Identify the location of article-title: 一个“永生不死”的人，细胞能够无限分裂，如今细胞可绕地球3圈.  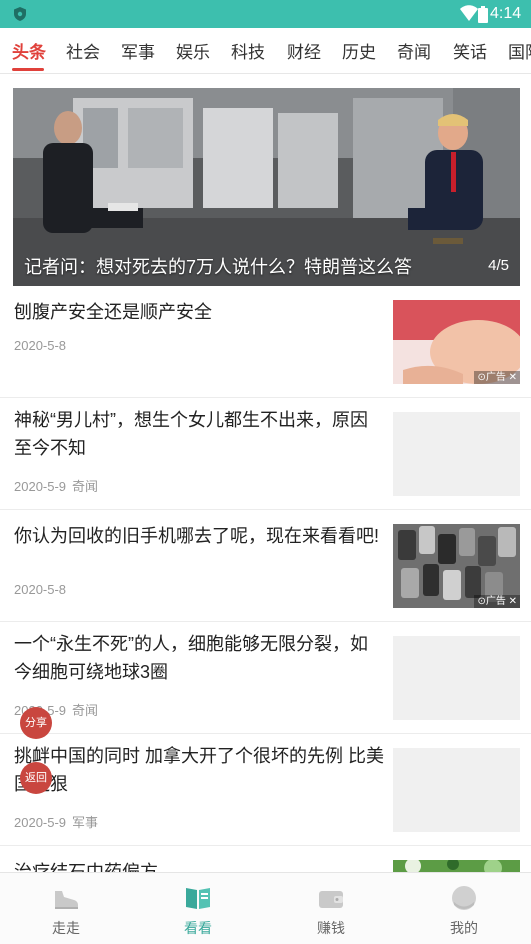
(199, 658).